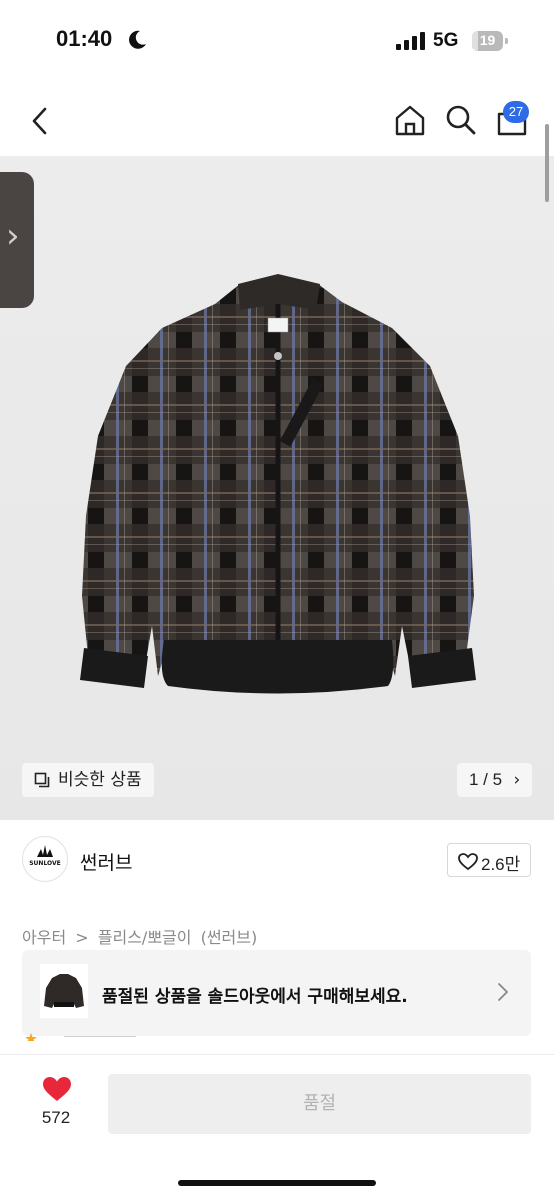 The height and width of the screenshot is (1200, 554). Describe the element at coordinates (547, 163) in the screenshot. I see `scrollbar` at that location.